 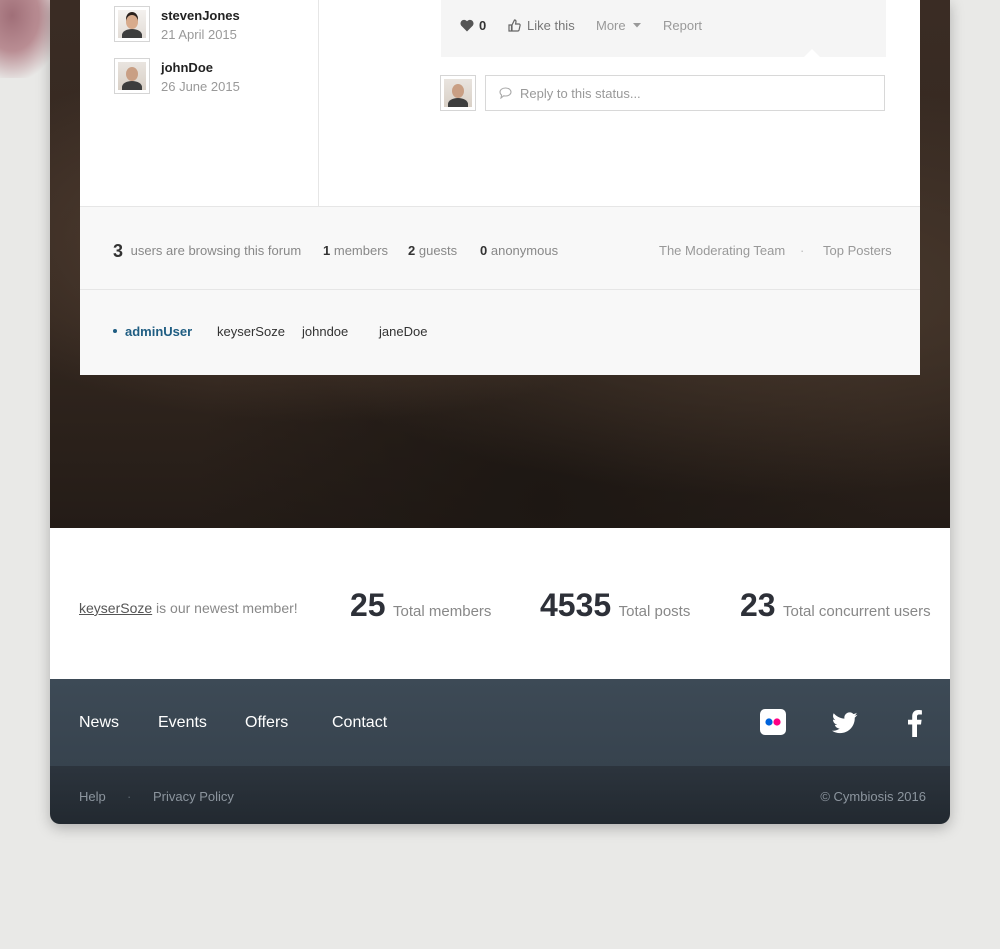 I want to click on total-posts-stat: 4535 Total posts, so click(x=615, y=605).